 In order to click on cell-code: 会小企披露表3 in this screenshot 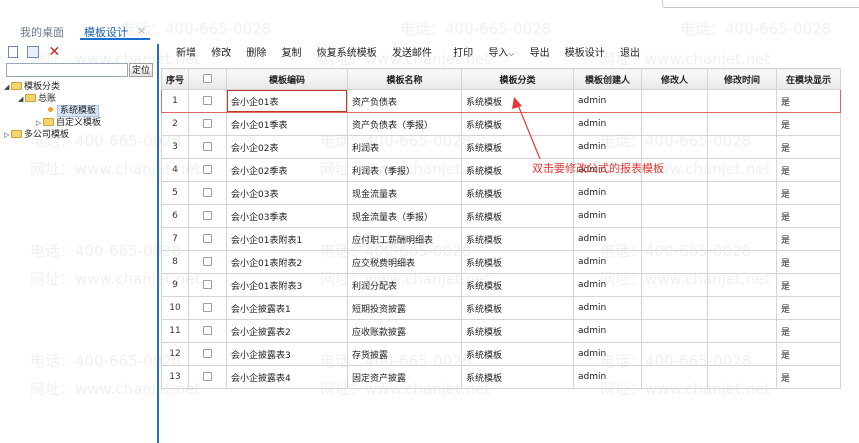, I will do `click(287, 354)`.